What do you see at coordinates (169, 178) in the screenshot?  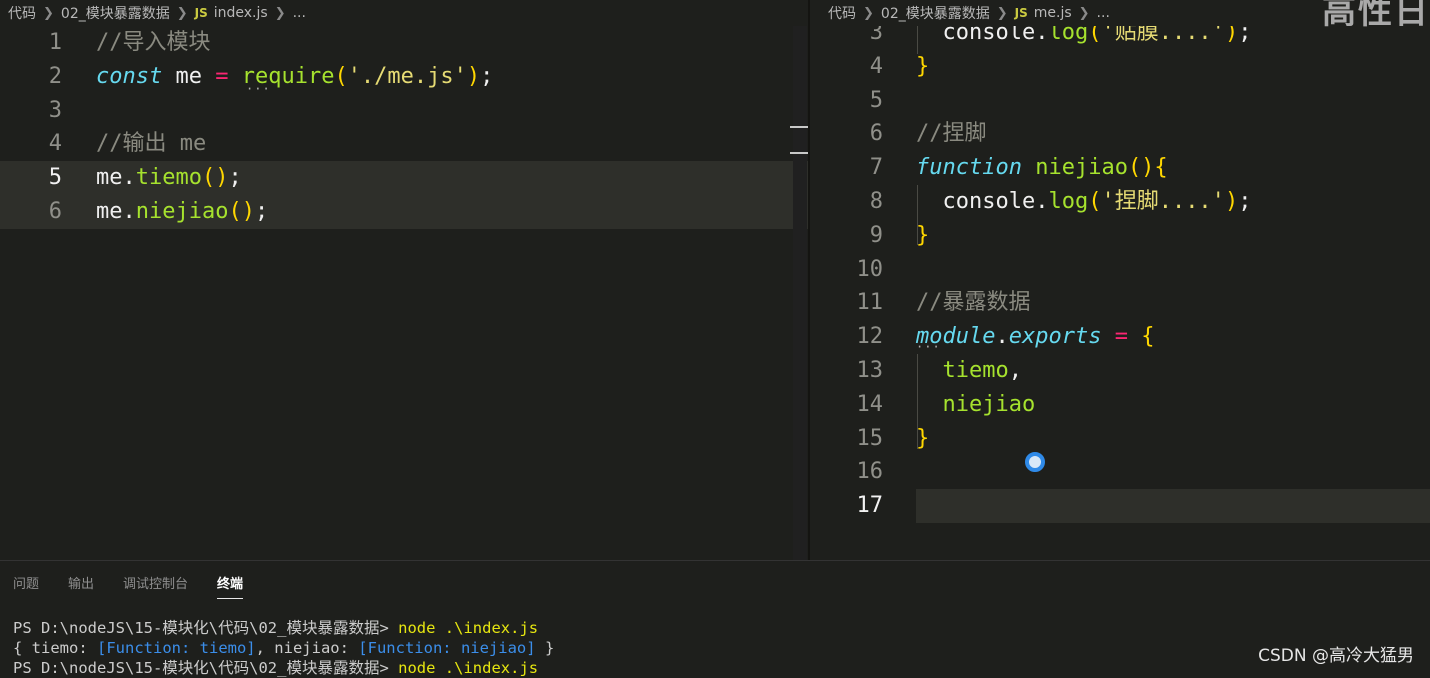 I see `code-text: me.tiemo();` at bounding box center [169, 178].